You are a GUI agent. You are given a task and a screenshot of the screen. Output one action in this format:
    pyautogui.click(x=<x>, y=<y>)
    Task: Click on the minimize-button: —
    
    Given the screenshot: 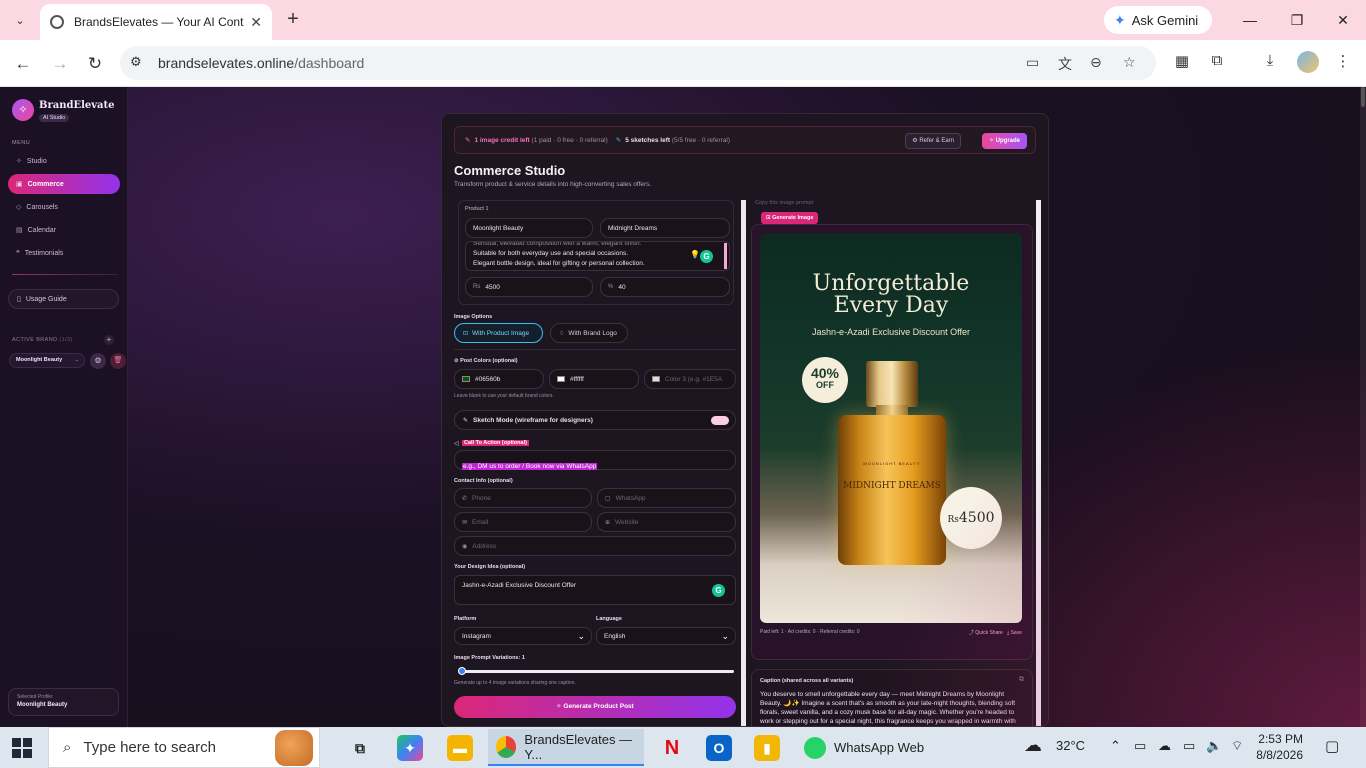 What is the action you would take?
    pyautogui.click(x=1250, y=20)
    